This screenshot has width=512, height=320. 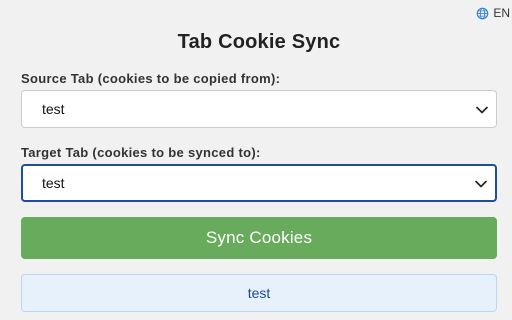 What do you see at coordinates (259, 238) in the screenshot?
I see `sync-cookies-button: Sync Cookies` at bounding box center [259, 238].